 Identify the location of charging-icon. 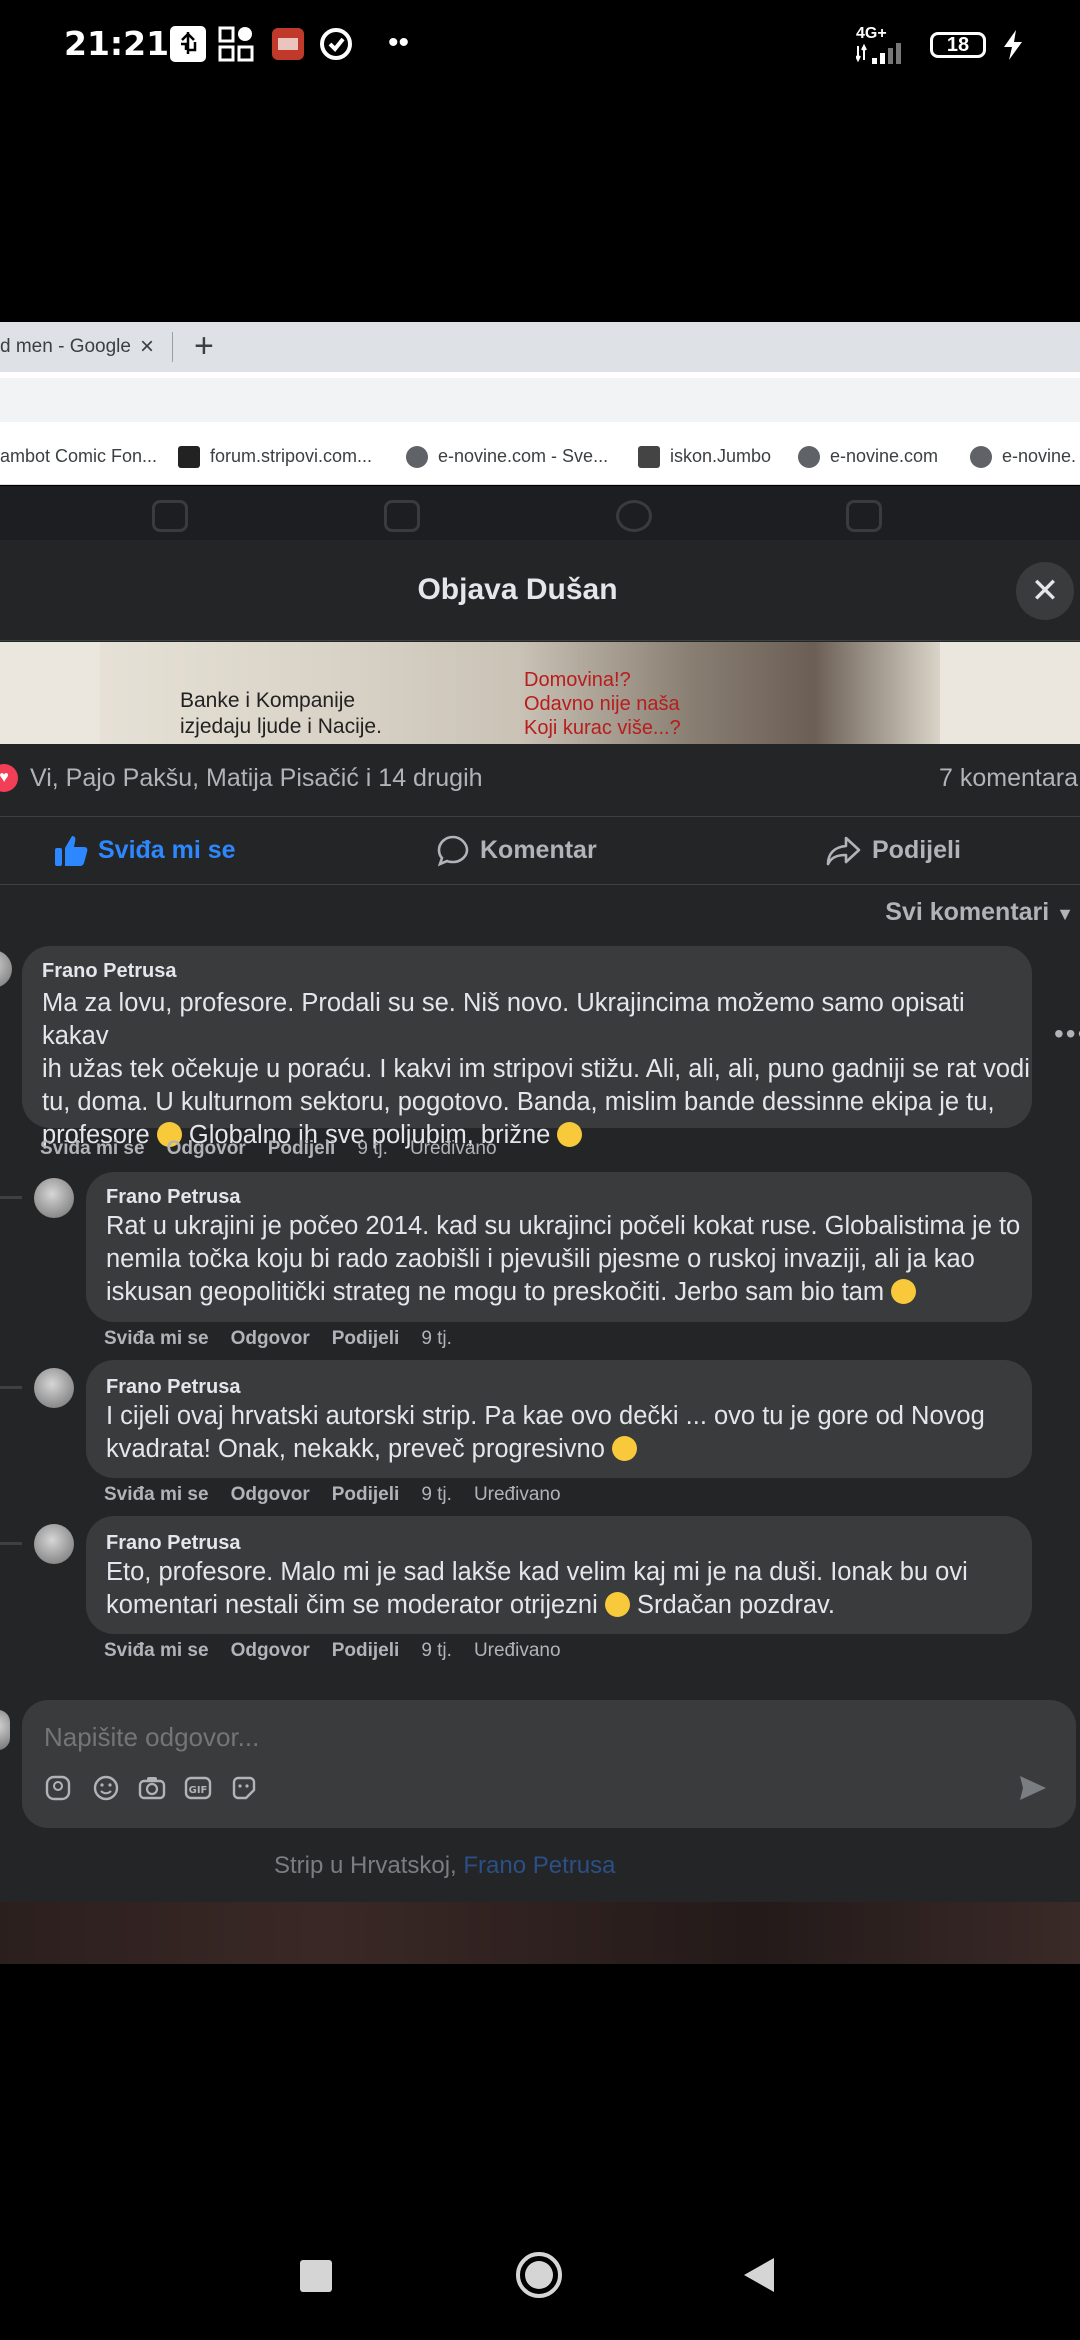
(1013, 45).